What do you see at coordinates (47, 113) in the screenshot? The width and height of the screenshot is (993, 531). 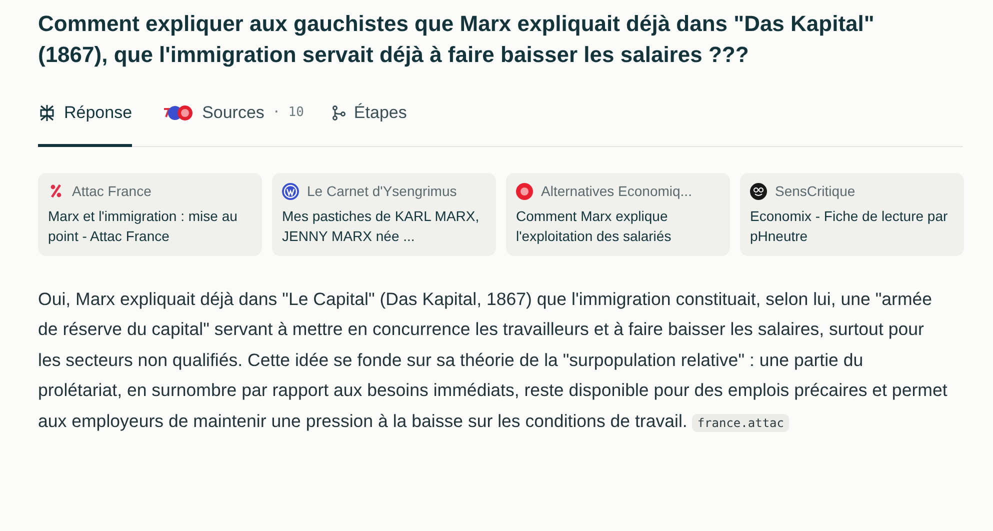 I see `answer-icon` at bounding box center [47, 113].